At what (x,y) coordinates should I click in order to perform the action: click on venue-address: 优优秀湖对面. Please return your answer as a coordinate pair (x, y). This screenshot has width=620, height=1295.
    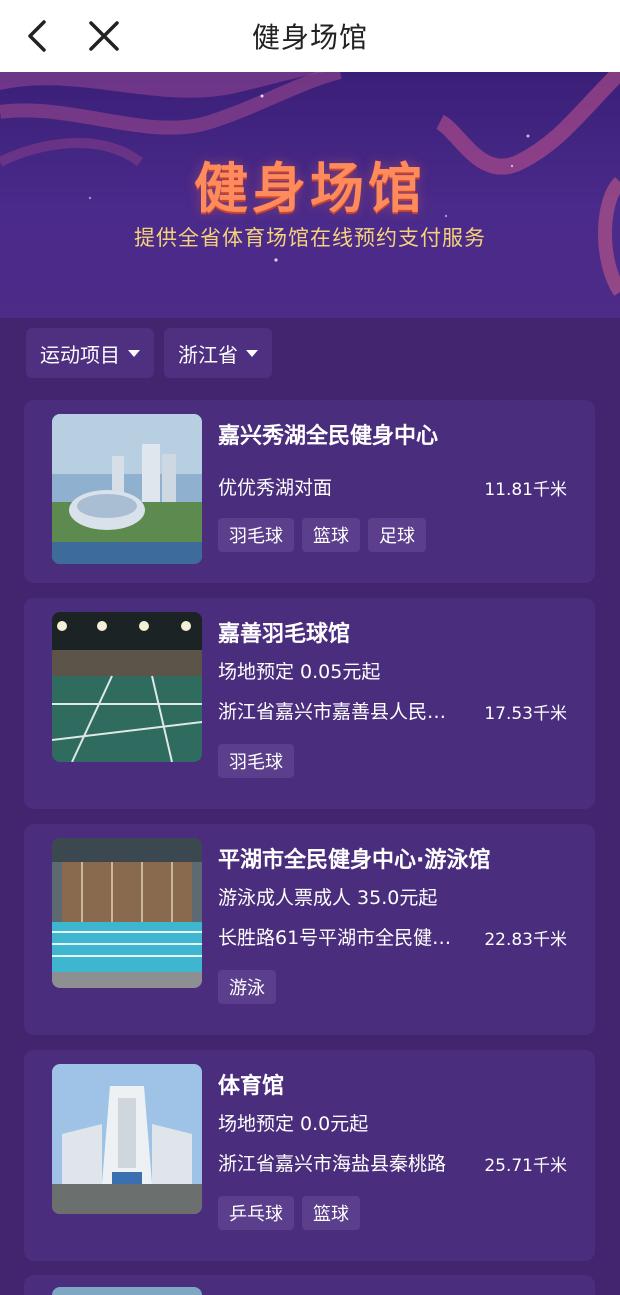
    Looking at the image, I should click on (275, 488).